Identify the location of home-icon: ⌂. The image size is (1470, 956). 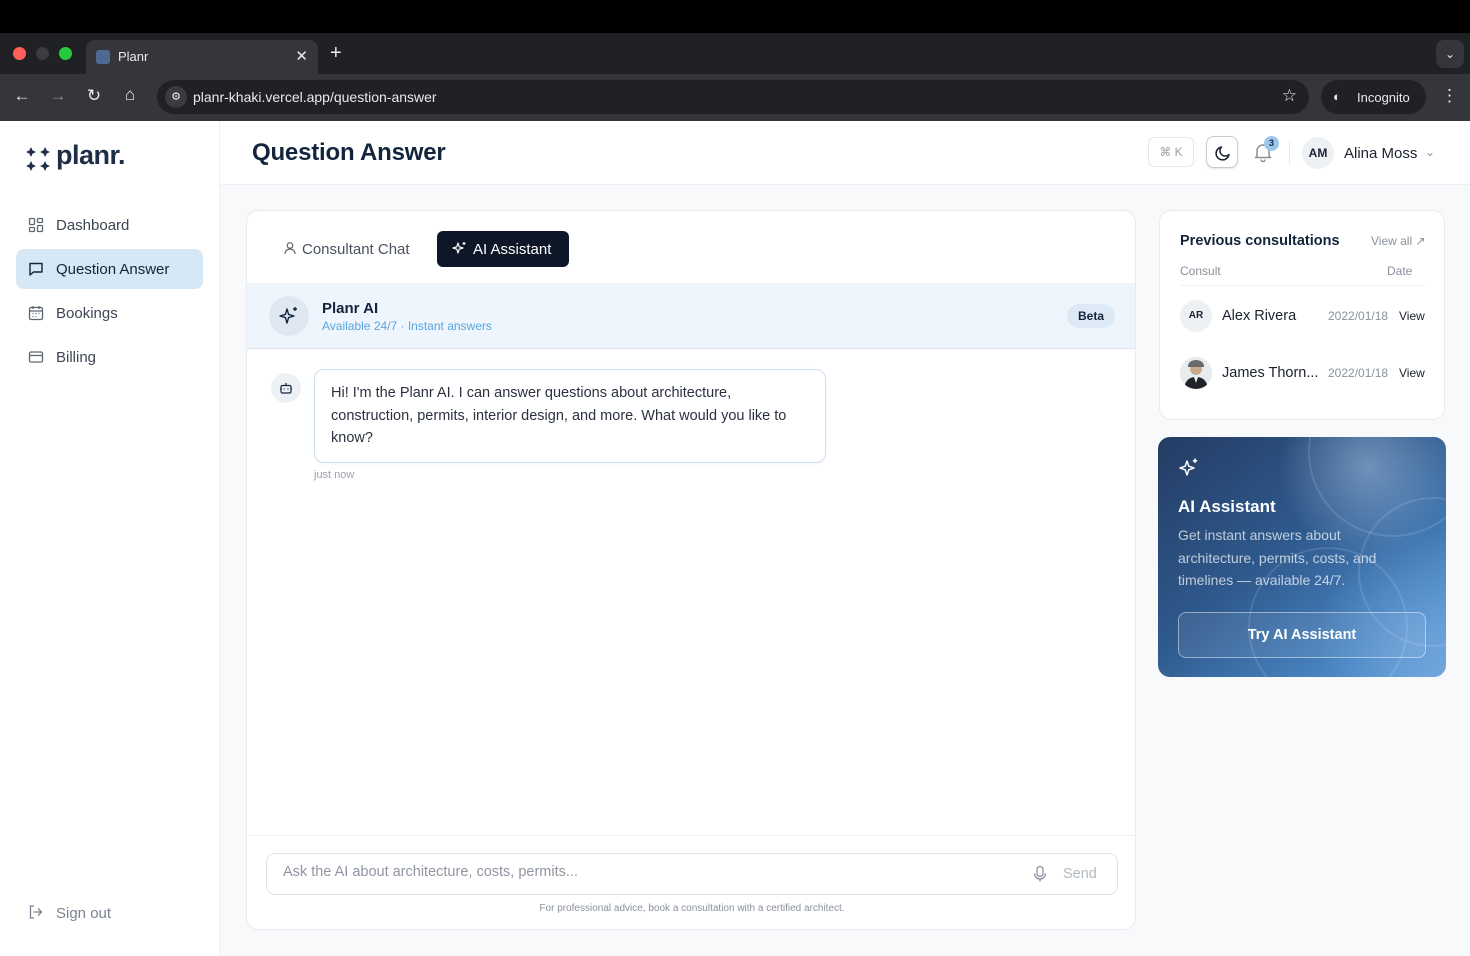
(130, 95).